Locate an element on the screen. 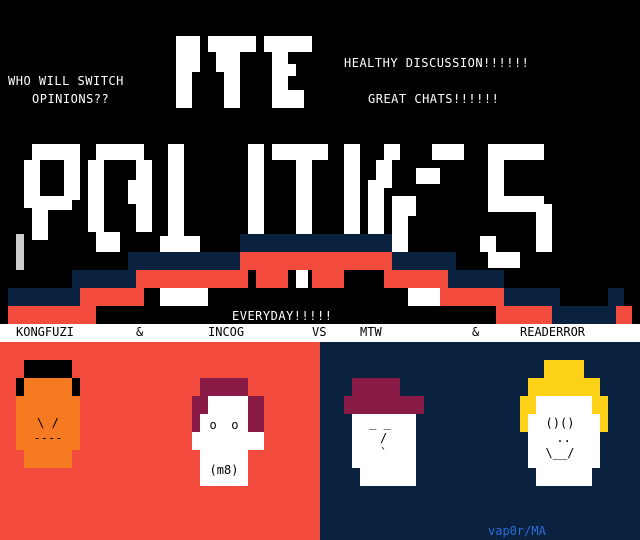 The height and width of the screenshot is (540, 640). face-incog: o o (m8) is located at coordinates (228, 432).